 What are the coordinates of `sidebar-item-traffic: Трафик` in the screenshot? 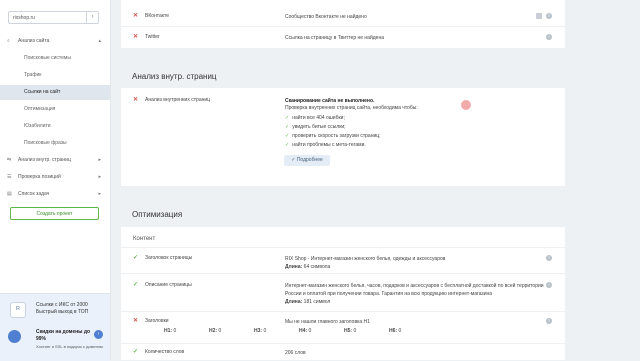 It's located at (55, 75).